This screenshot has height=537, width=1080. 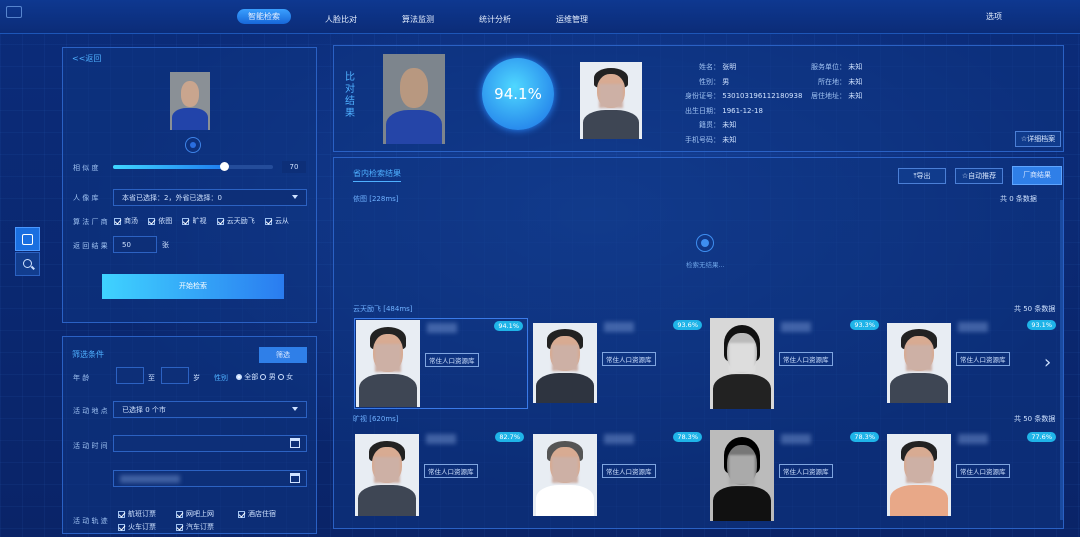 What do you see at coordinates (441, 363) in the screenshot?
I see `result-card: 94.1% 常住人口资源库` at bounding box center [441, 363].